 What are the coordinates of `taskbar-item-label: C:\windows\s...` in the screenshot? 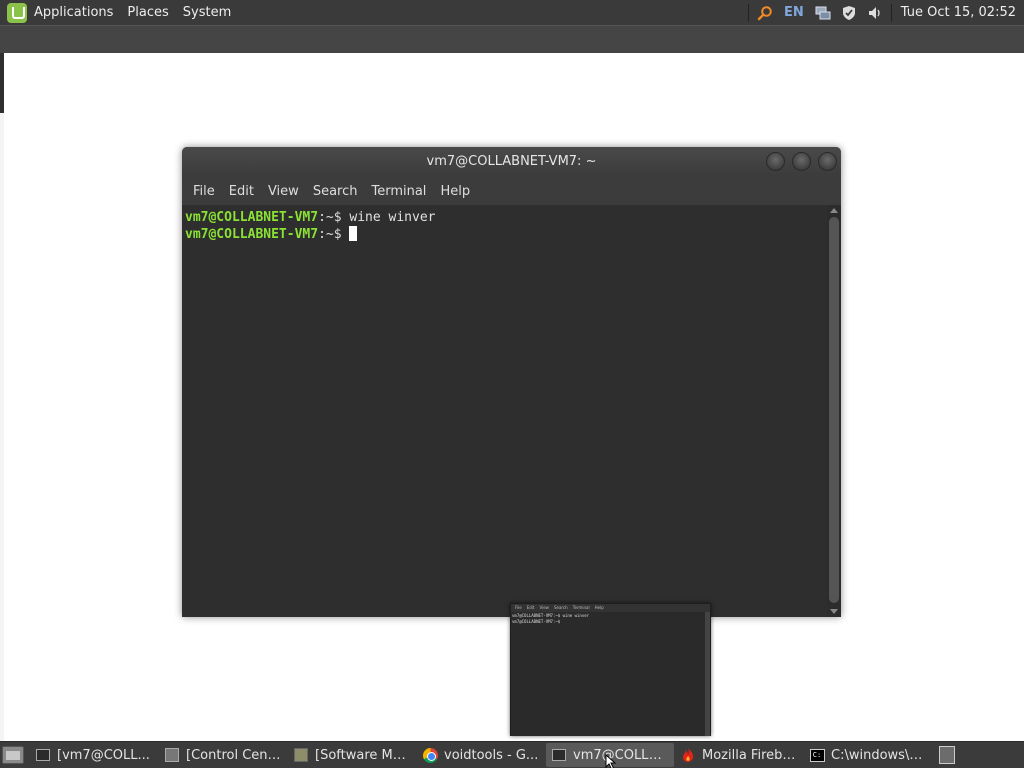 It's located at (879, 755).